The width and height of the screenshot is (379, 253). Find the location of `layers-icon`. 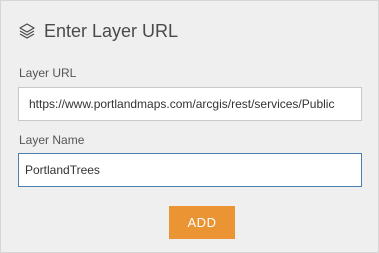

layers-icon is located at coordinates (27, 31).